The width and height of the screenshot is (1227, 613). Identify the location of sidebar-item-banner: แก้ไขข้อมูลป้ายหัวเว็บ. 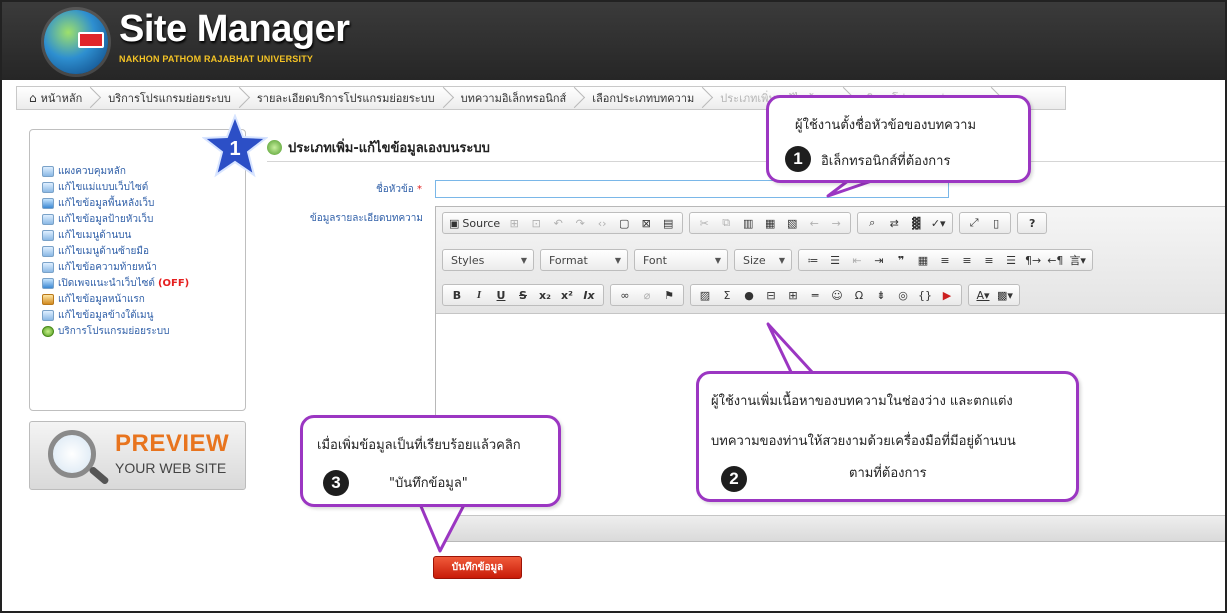
(115, 219).